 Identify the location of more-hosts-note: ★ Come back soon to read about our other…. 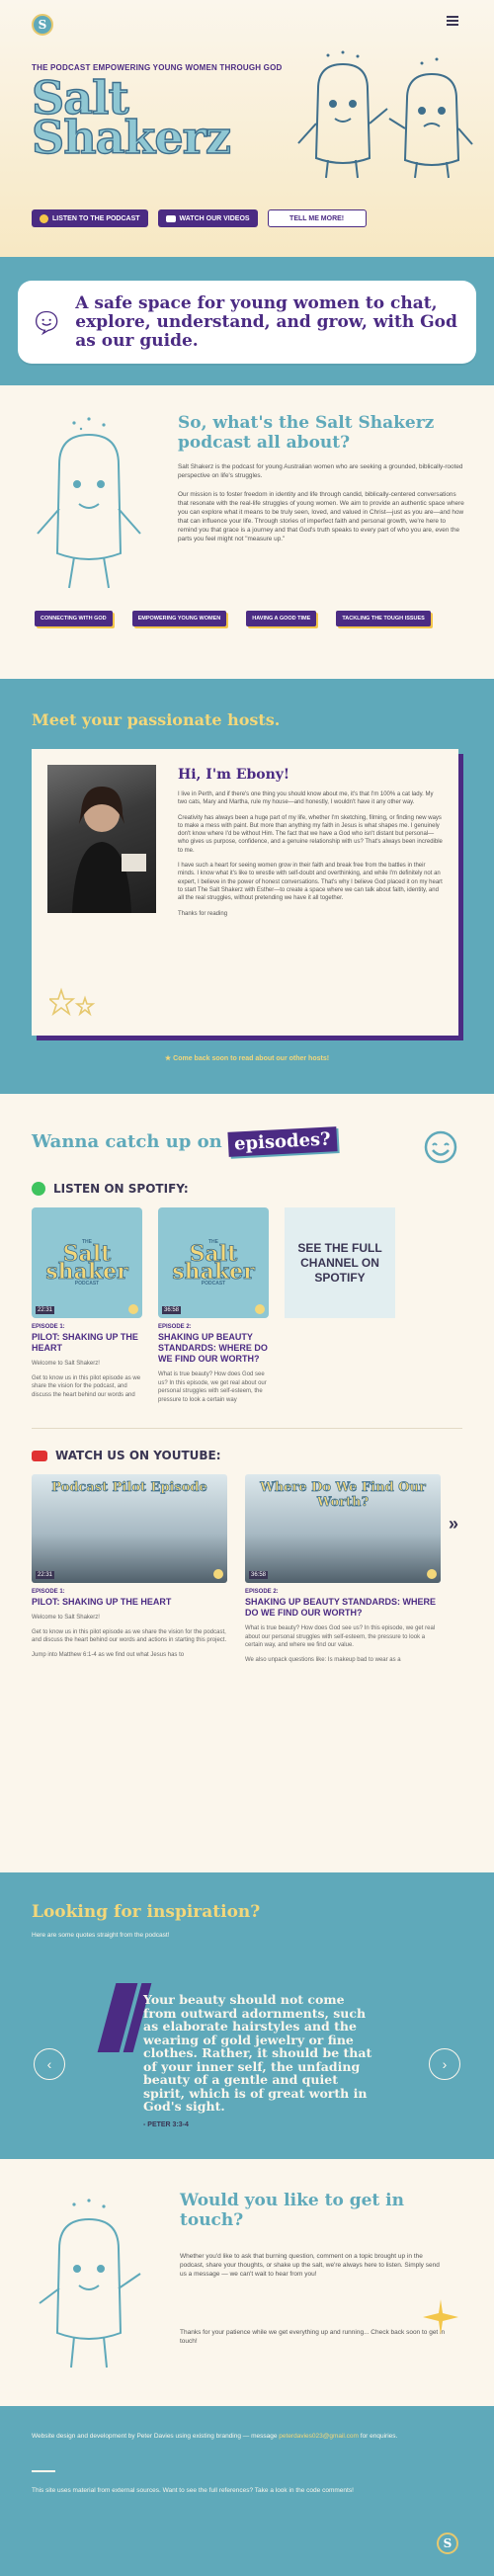
(247, 1058).